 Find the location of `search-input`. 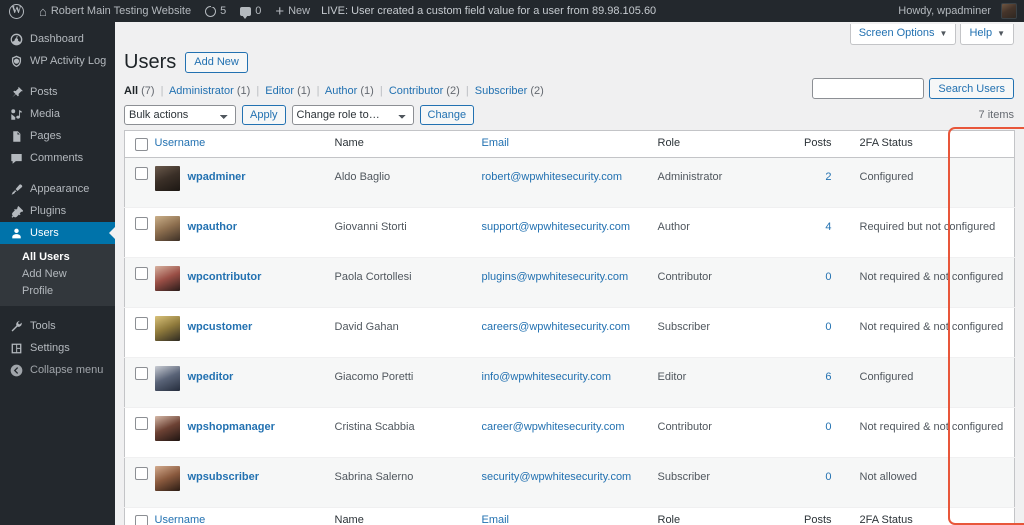

search-input is located at coordinates (868, 88).